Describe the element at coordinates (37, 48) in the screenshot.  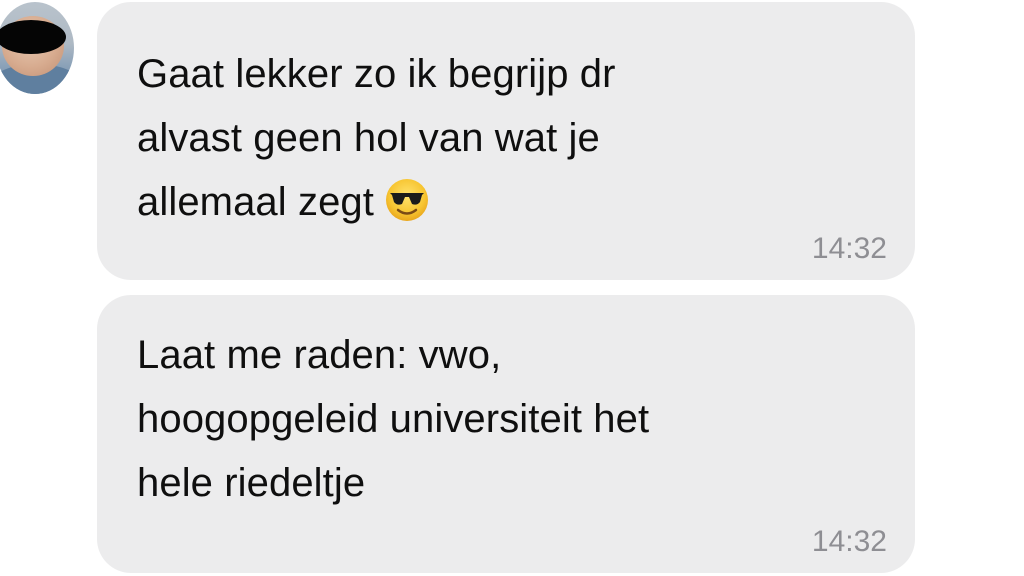
I see `contact-avatar` at that location.